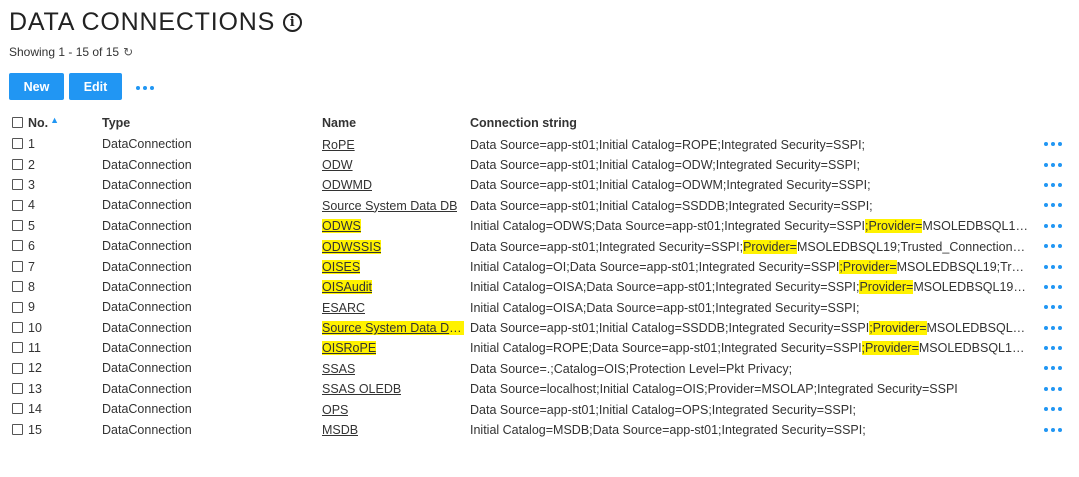 The height and width of the screenshot is (477, 1079). I want to click on row-name-link: OISAudit, so click(347, 287).